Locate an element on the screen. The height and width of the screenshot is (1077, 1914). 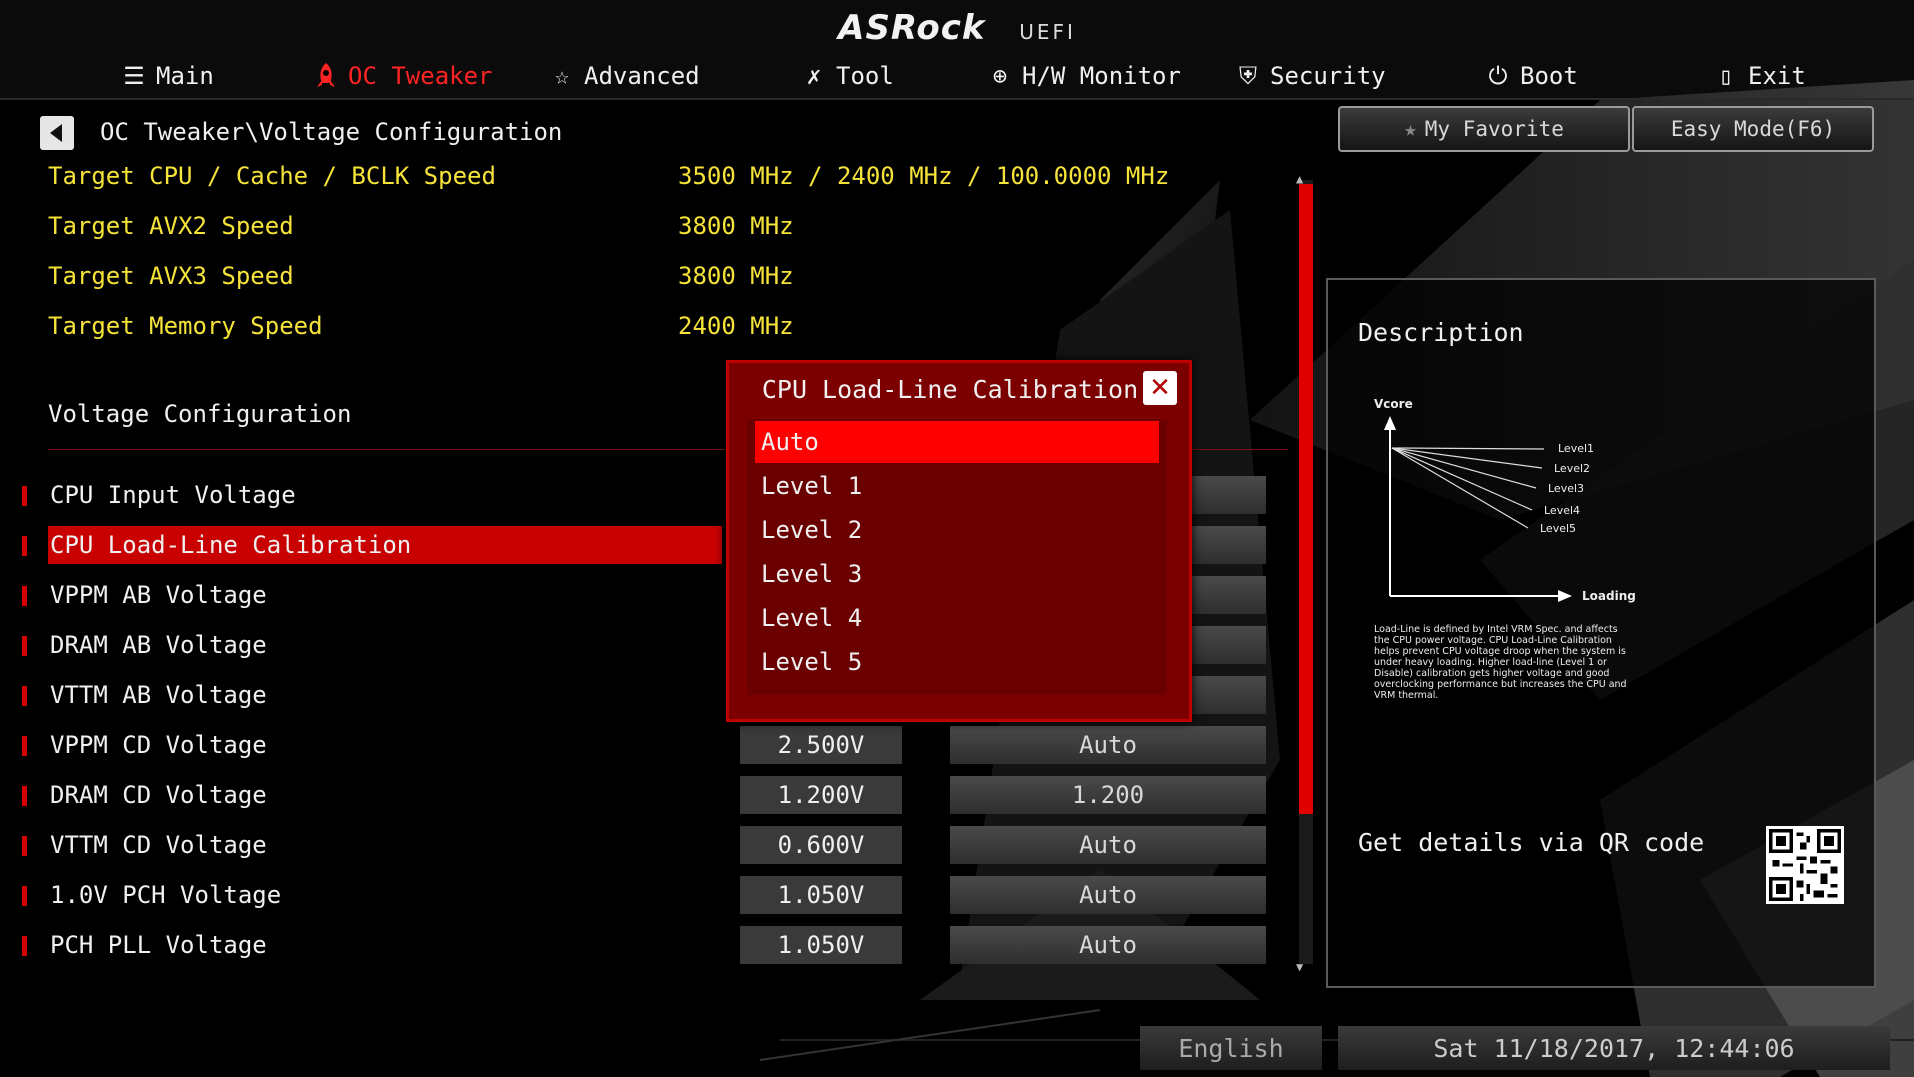
tab-label: H/W Monitor is located at coordinates (1101, 76).